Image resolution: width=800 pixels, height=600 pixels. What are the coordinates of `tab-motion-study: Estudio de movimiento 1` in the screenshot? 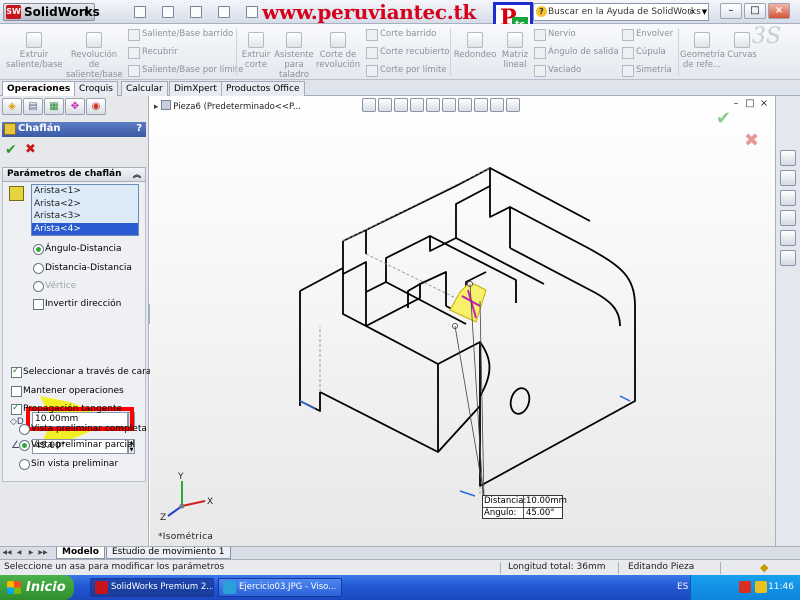 It's located at (168, 553).